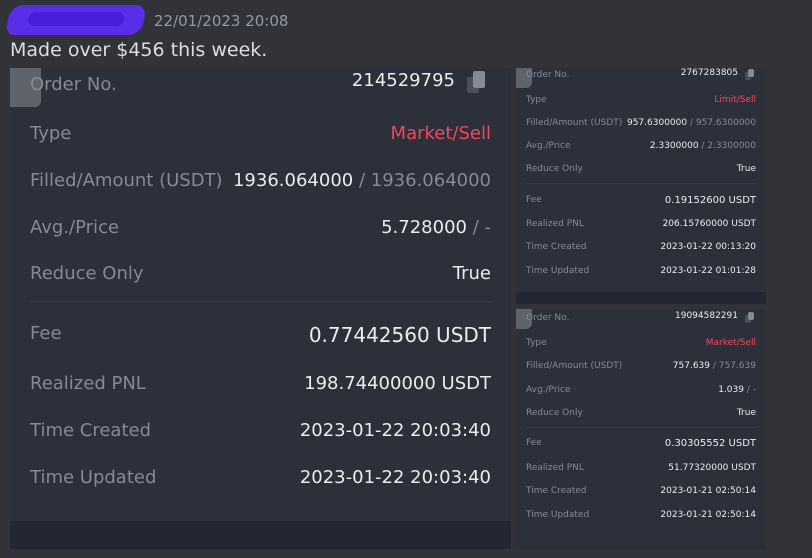 The image size is (812, 558). Describe the element at coordinates (708, 247) in the screenshot. I see `time-created-value: 2023-01-22 00:13:20` at that location.